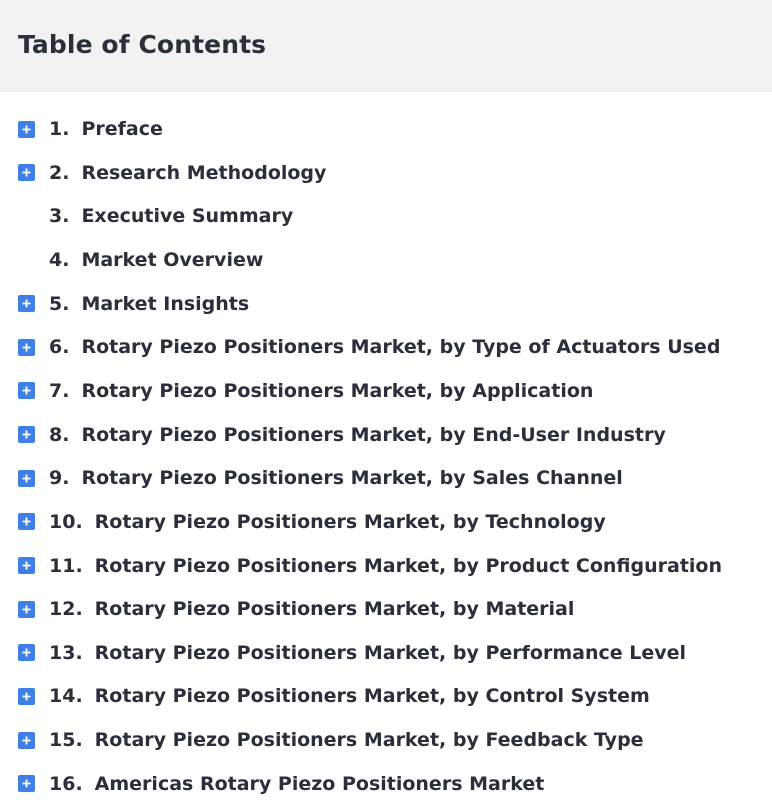  I want to click on toc-item: 2. Research Methodology, so click(163, 173).